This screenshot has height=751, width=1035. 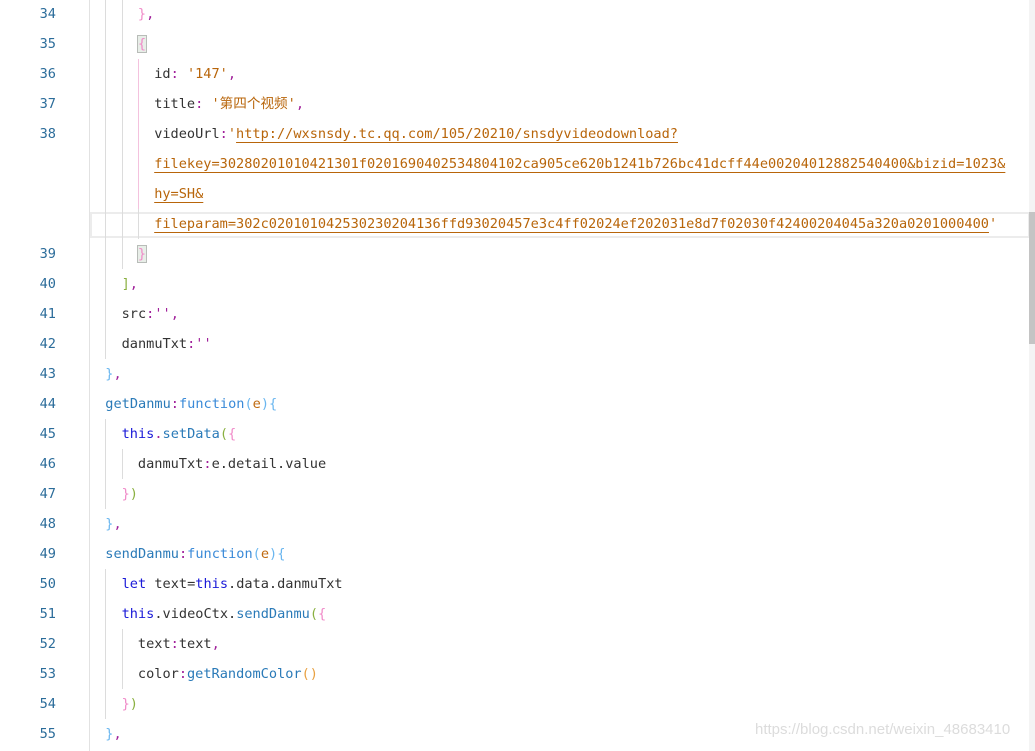 What do you see at coordinates (47, 314) in the screenshot?
I see `line-number: 41` at bounding box center [47, 314].